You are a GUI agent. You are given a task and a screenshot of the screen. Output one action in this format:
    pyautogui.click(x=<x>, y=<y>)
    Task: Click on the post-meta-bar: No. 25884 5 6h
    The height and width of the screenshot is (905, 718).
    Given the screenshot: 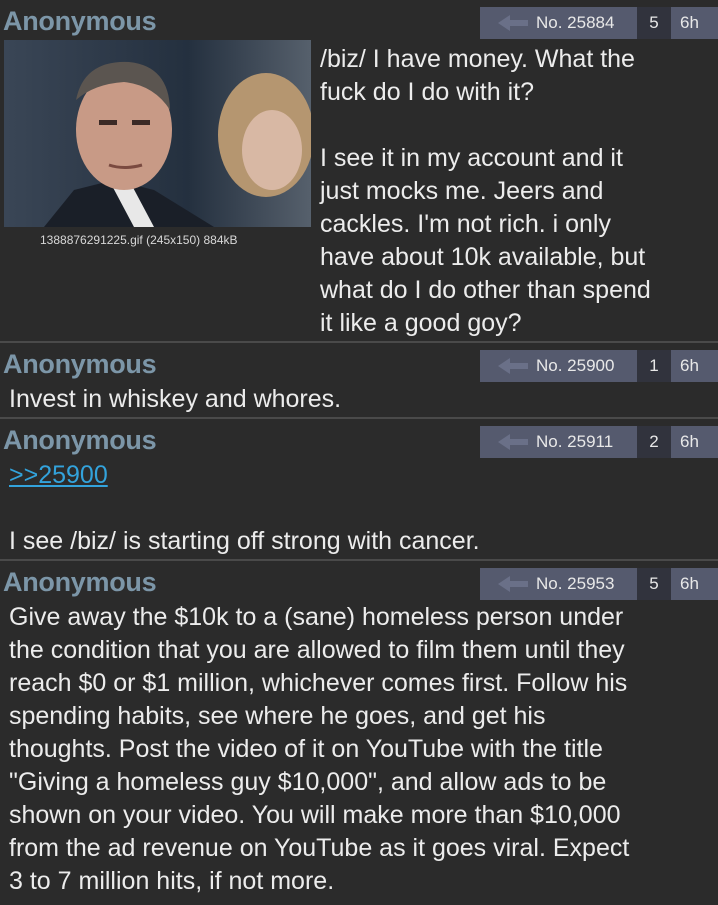 What is the action you would take?
    pyautogui.click(x=599, y=23)
    